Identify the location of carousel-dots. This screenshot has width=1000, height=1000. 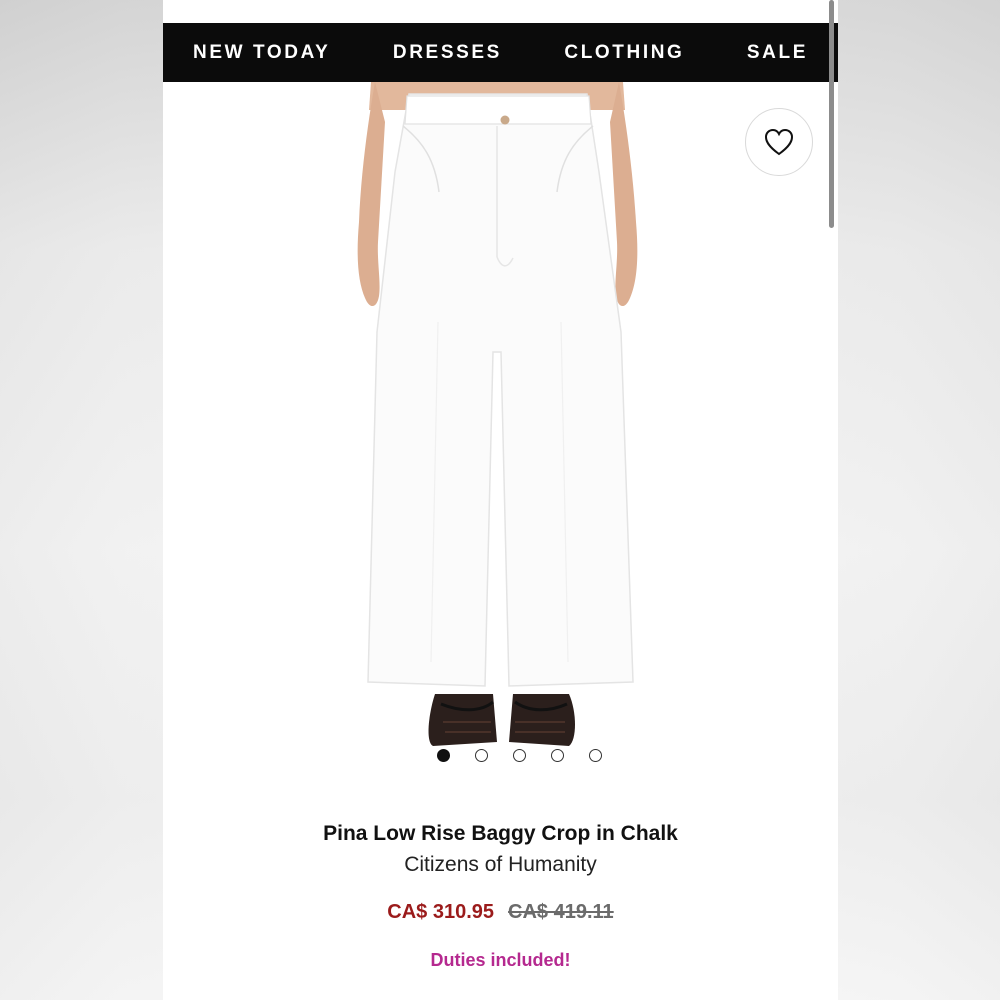
(519, 755).